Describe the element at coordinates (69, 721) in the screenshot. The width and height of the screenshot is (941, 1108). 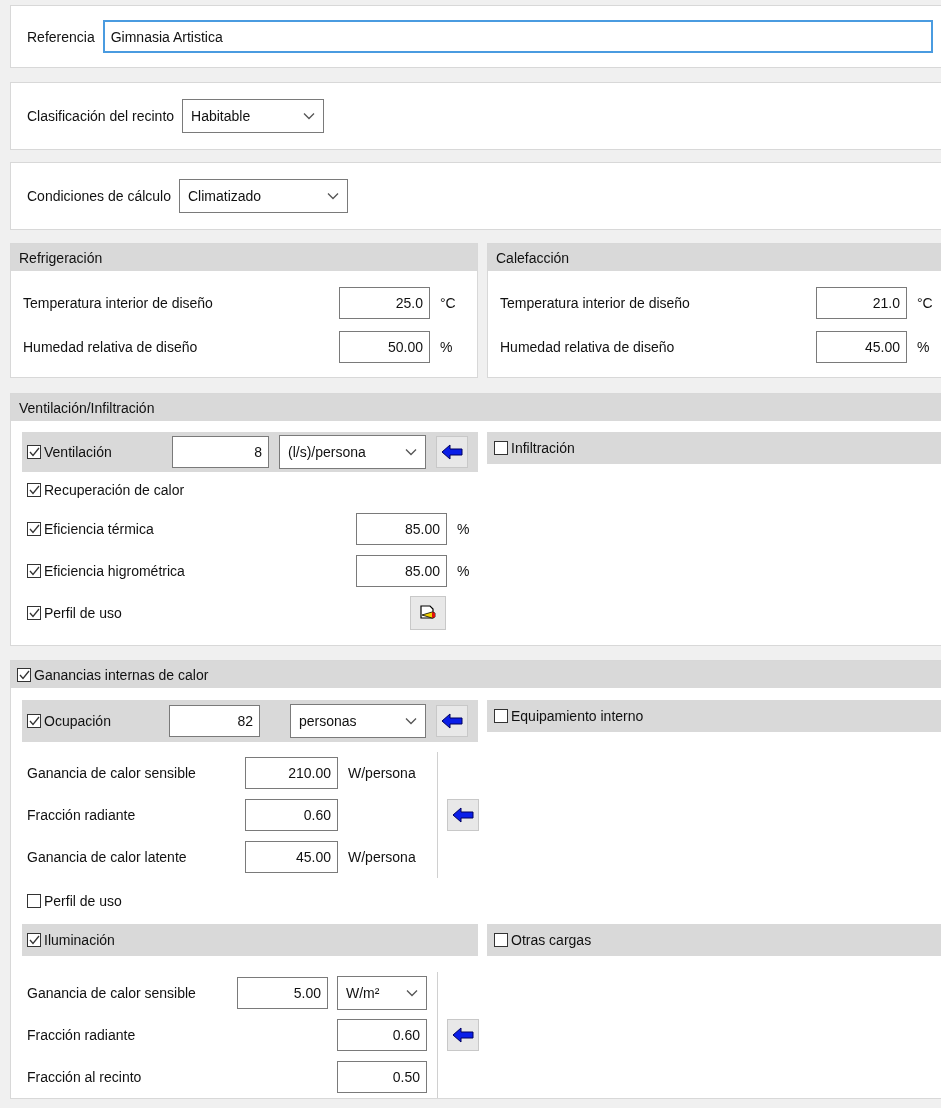
I see `checkbox: Ocupación` at that location.